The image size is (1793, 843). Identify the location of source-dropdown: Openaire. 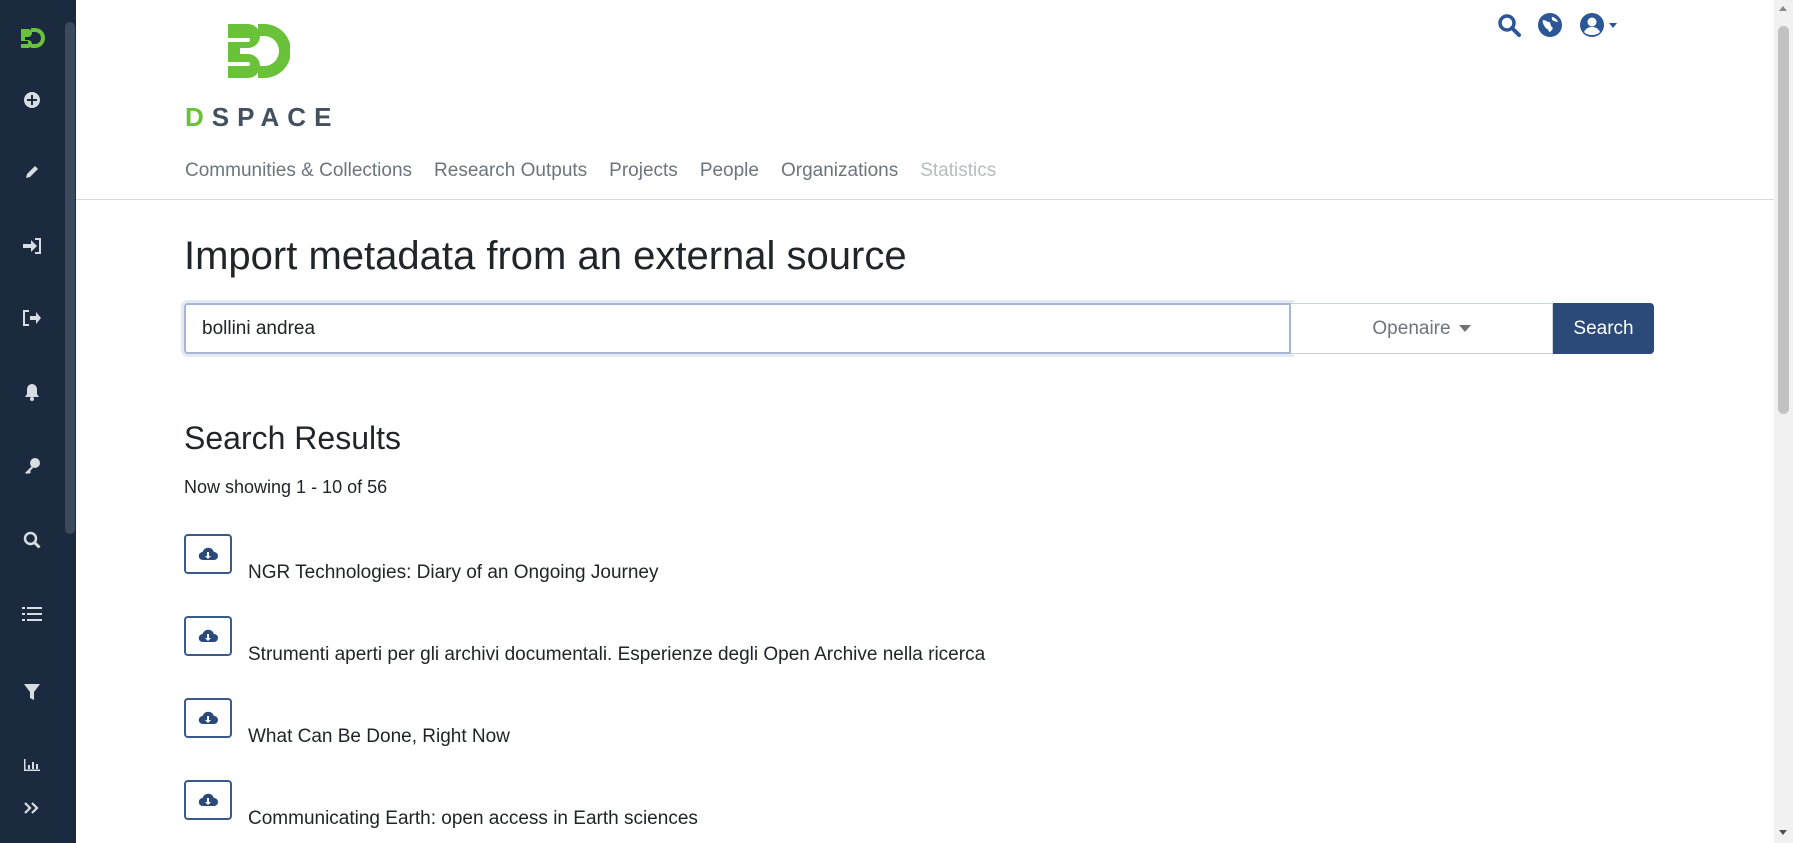
(1422, 328).